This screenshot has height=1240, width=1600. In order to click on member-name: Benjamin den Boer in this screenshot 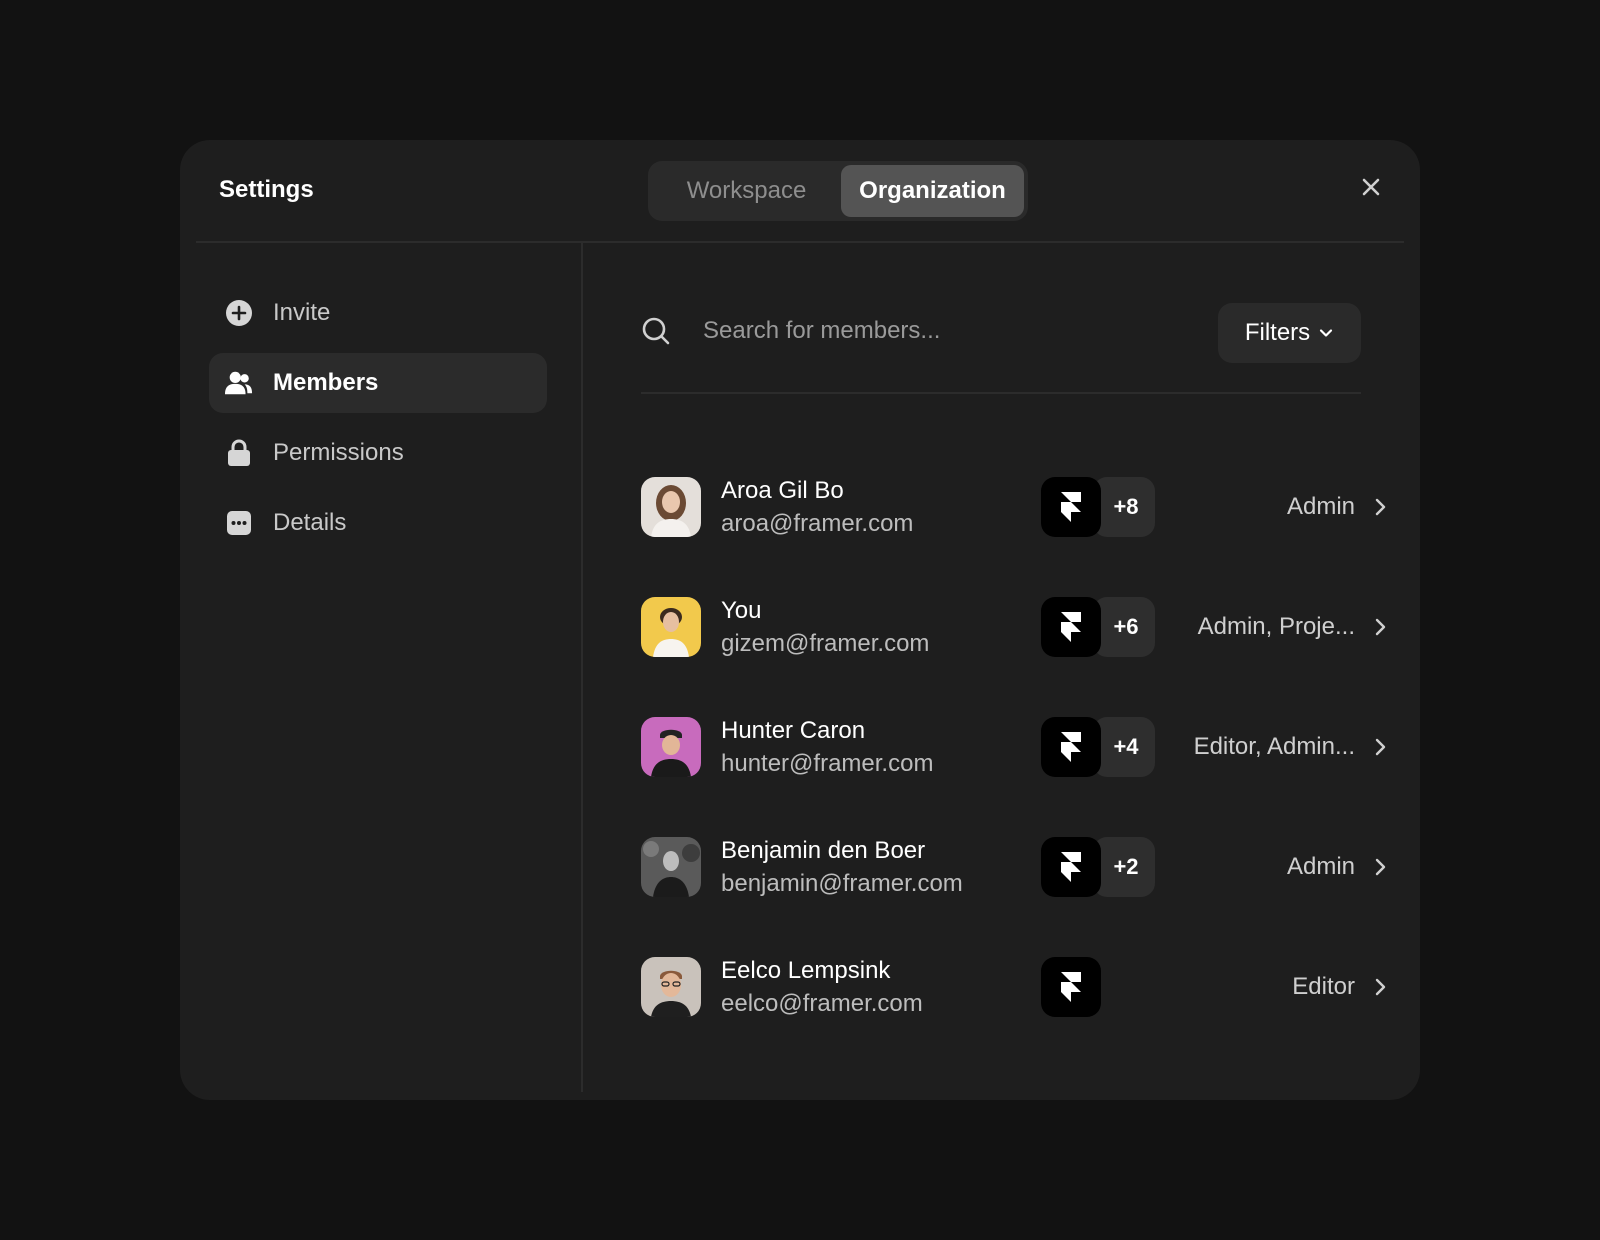, I will do `click(823, 850)`.